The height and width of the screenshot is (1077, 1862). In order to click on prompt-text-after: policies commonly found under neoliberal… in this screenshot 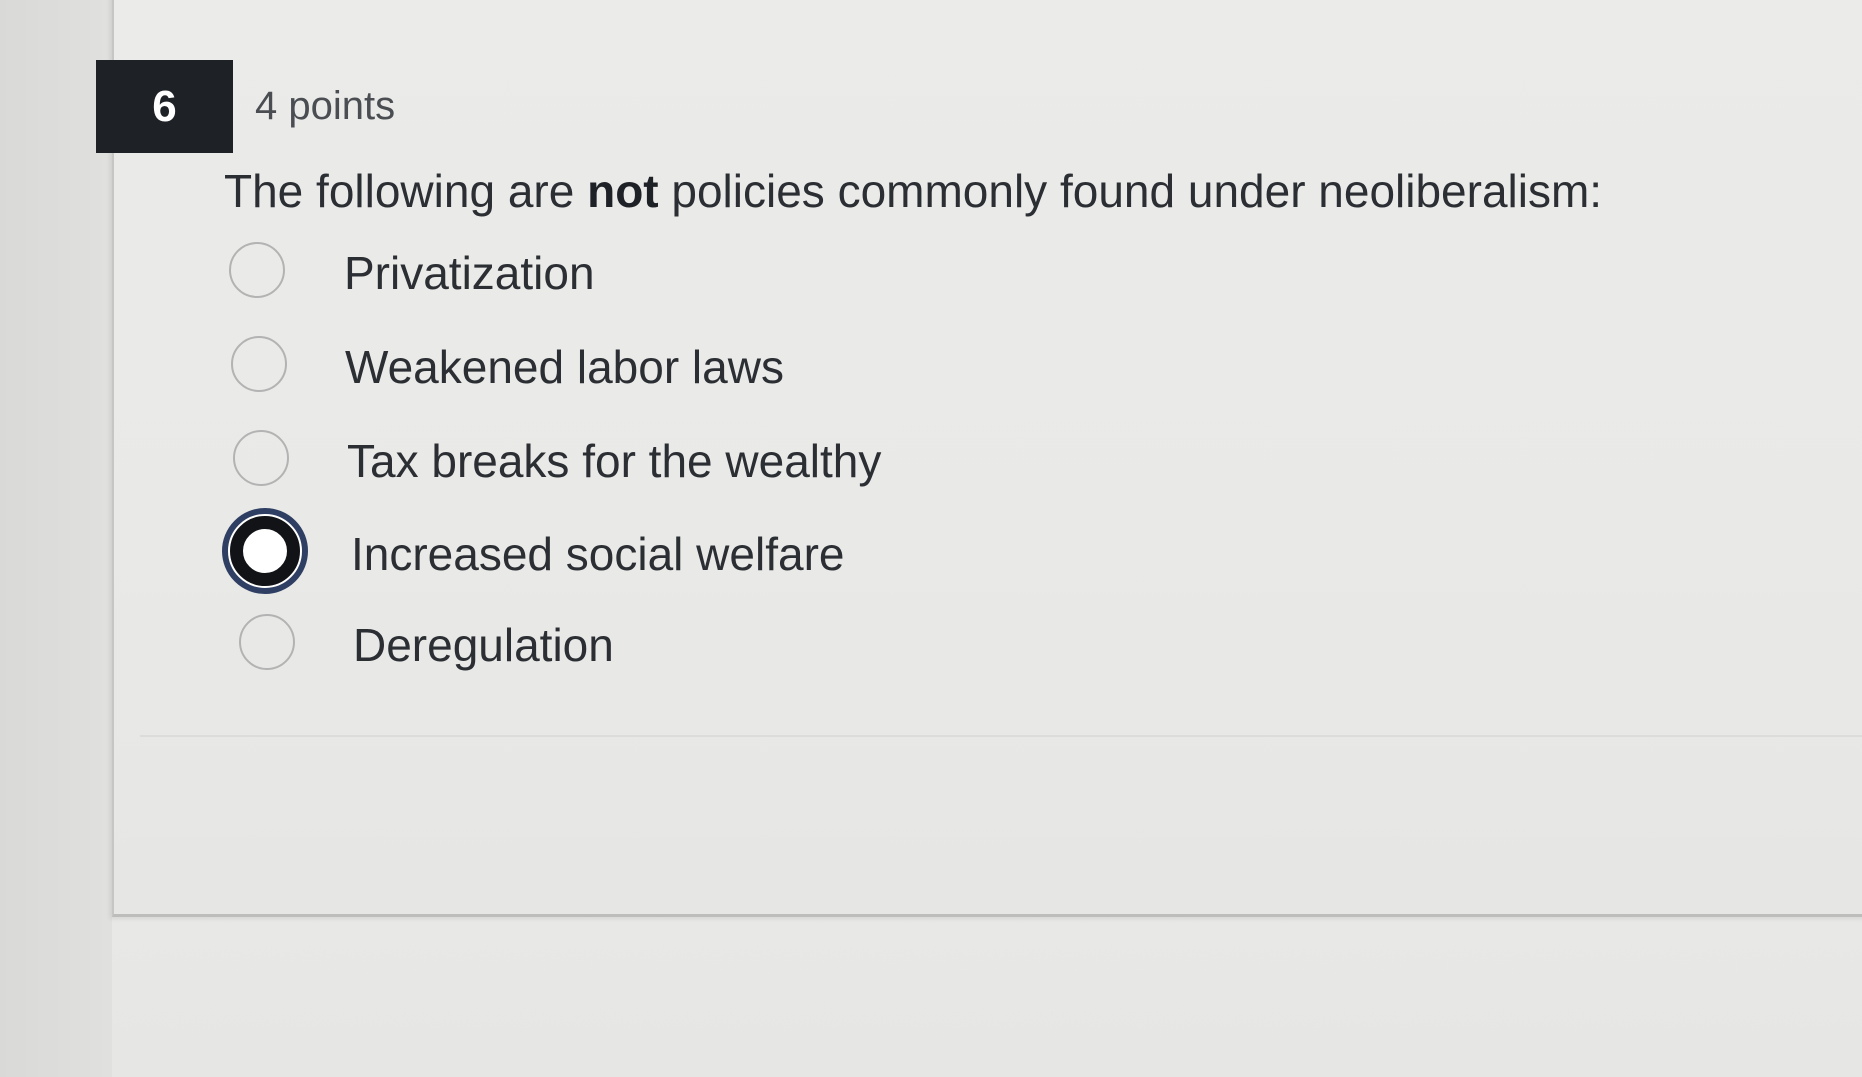, I will do `click(1130, 191)`.